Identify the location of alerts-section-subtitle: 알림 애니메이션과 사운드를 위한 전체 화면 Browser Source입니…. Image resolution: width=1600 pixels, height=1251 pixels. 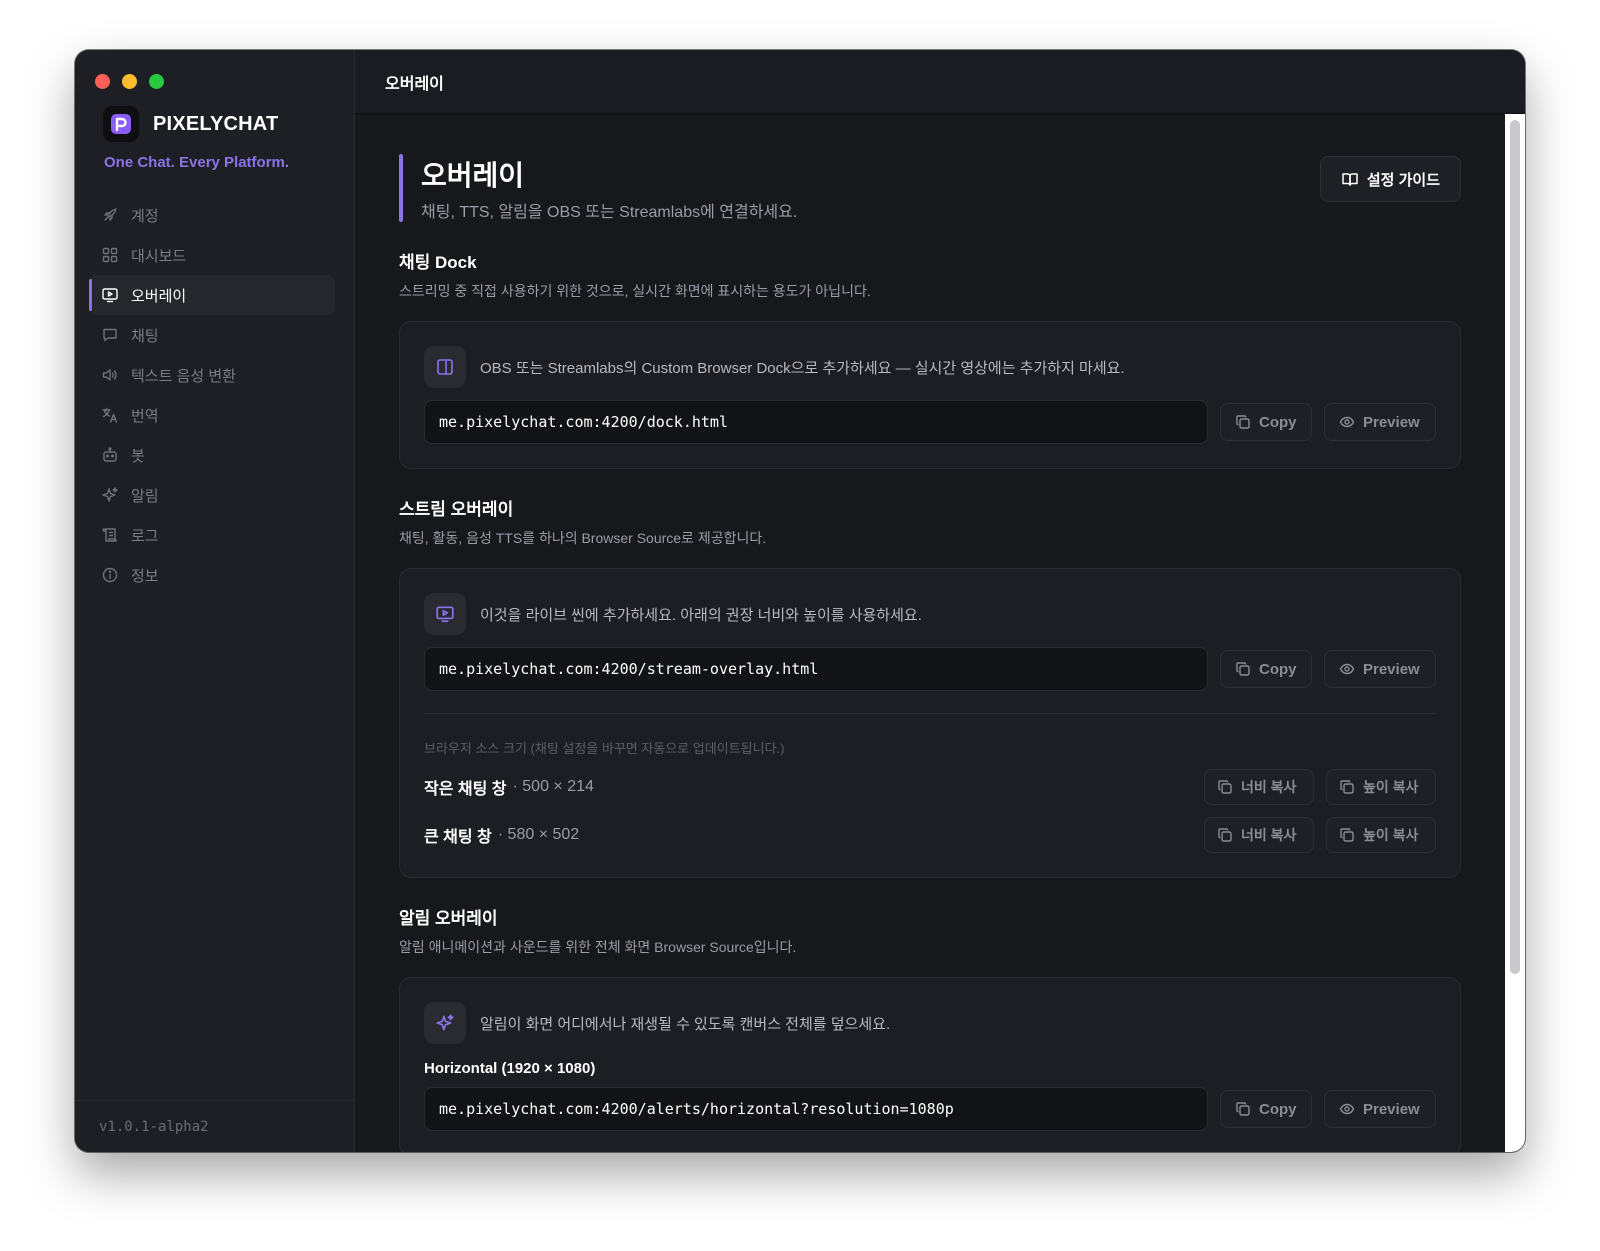
(598, 947).